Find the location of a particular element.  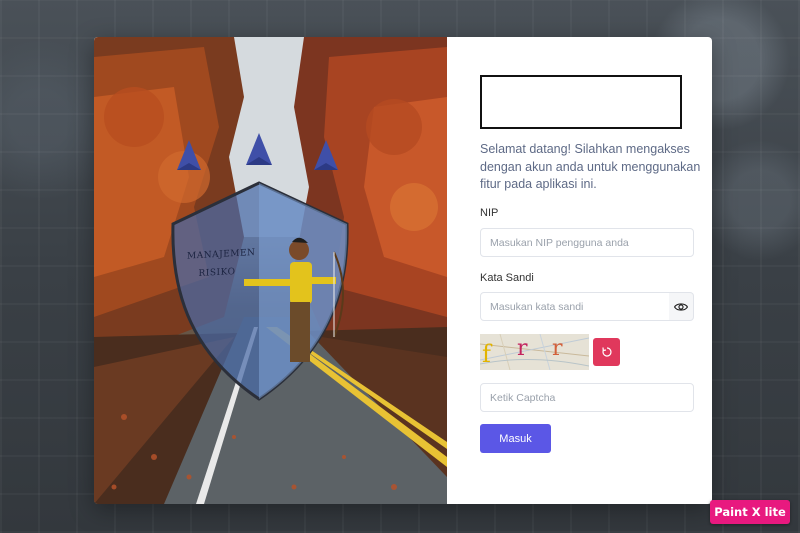

shield-title-line2: RISIKO is located at coordinates (217, 273).